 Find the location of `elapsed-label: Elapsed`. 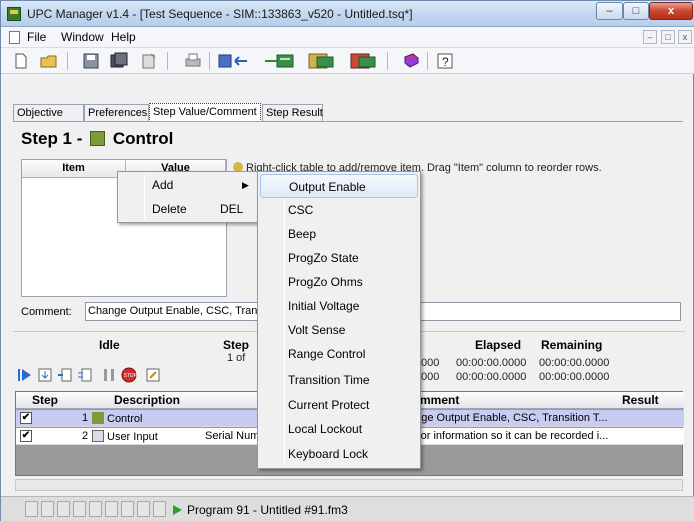

elapsed-label: Elapsed is located at coordinates (498, 345).